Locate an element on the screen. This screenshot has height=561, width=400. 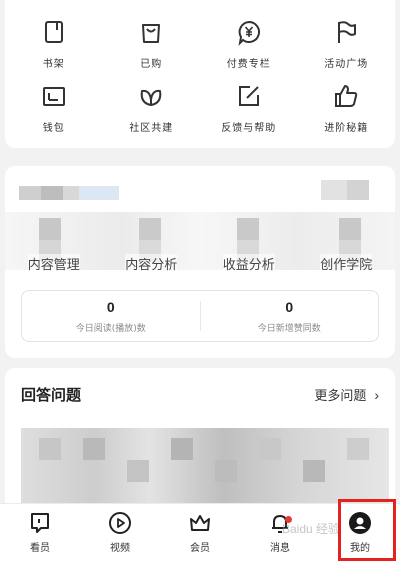
creator-academy-link: 创作学院 is located at coordinates (346, 263).